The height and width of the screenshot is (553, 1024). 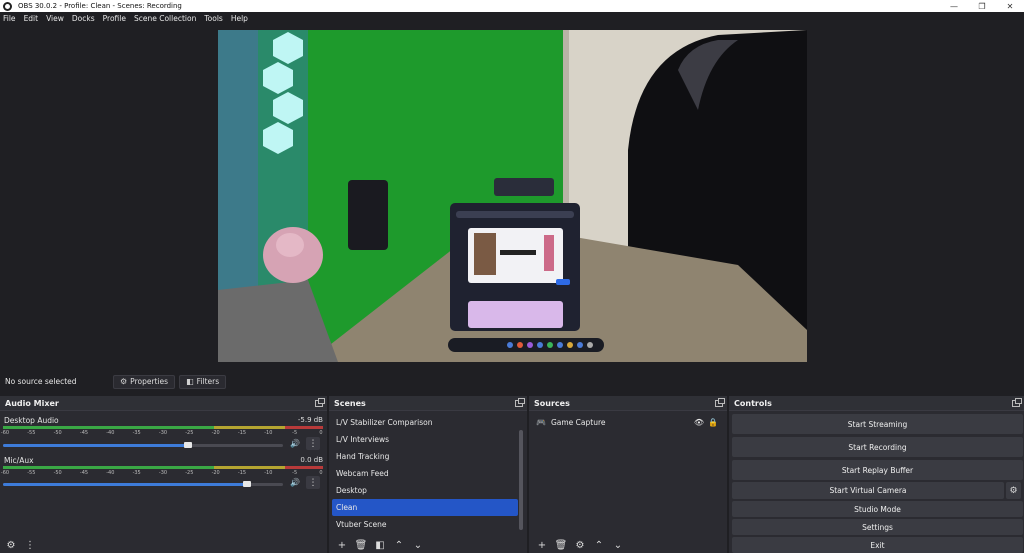 What do you see at coordinates (713, 422) in the screenshot?
I see `lock-icon: 🔒` at bounding box center [713, 422].